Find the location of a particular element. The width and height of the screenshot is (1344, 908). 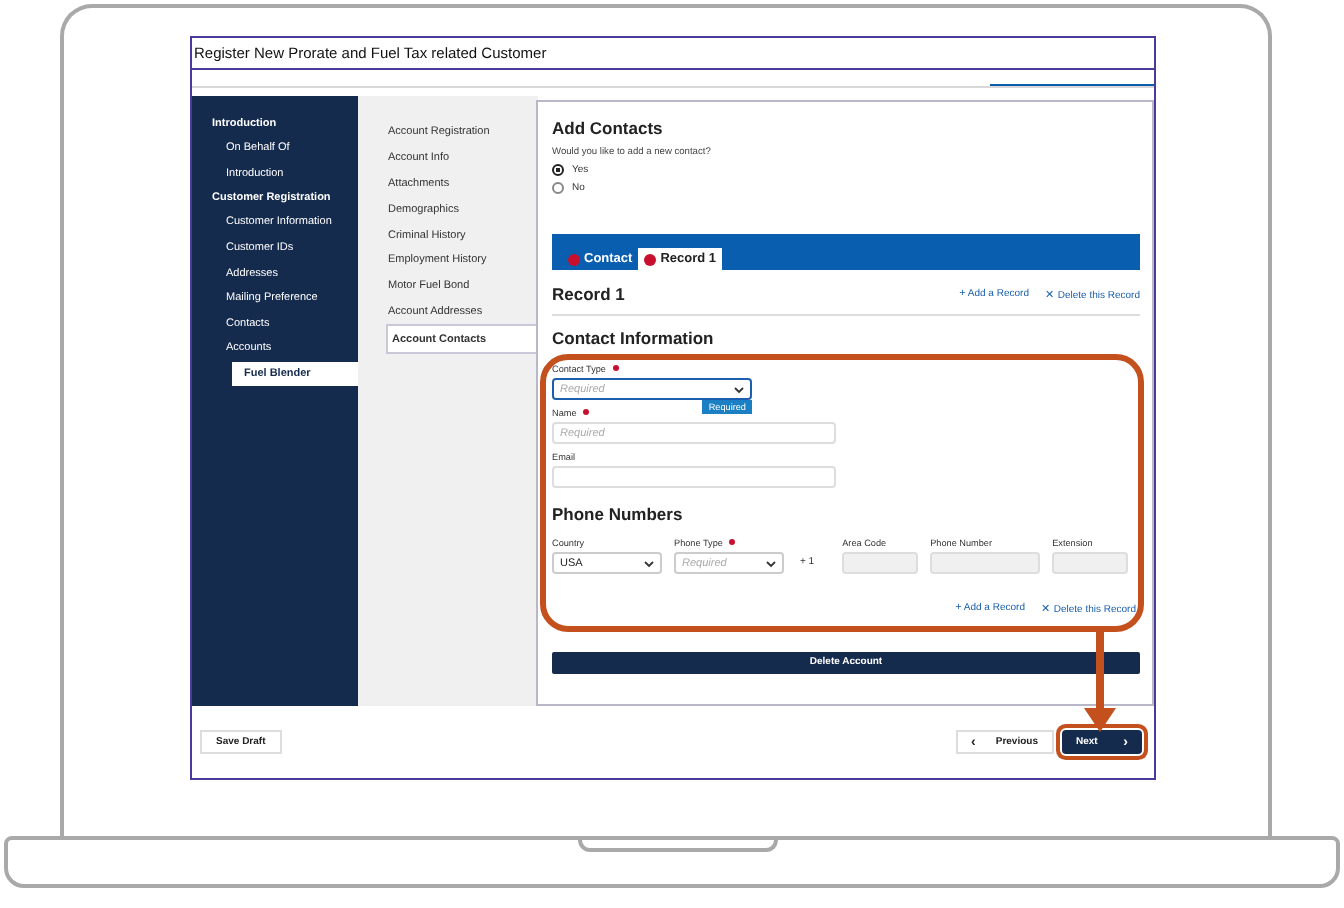

section-heading: Add Contacts is located at coordinates (608, 128).